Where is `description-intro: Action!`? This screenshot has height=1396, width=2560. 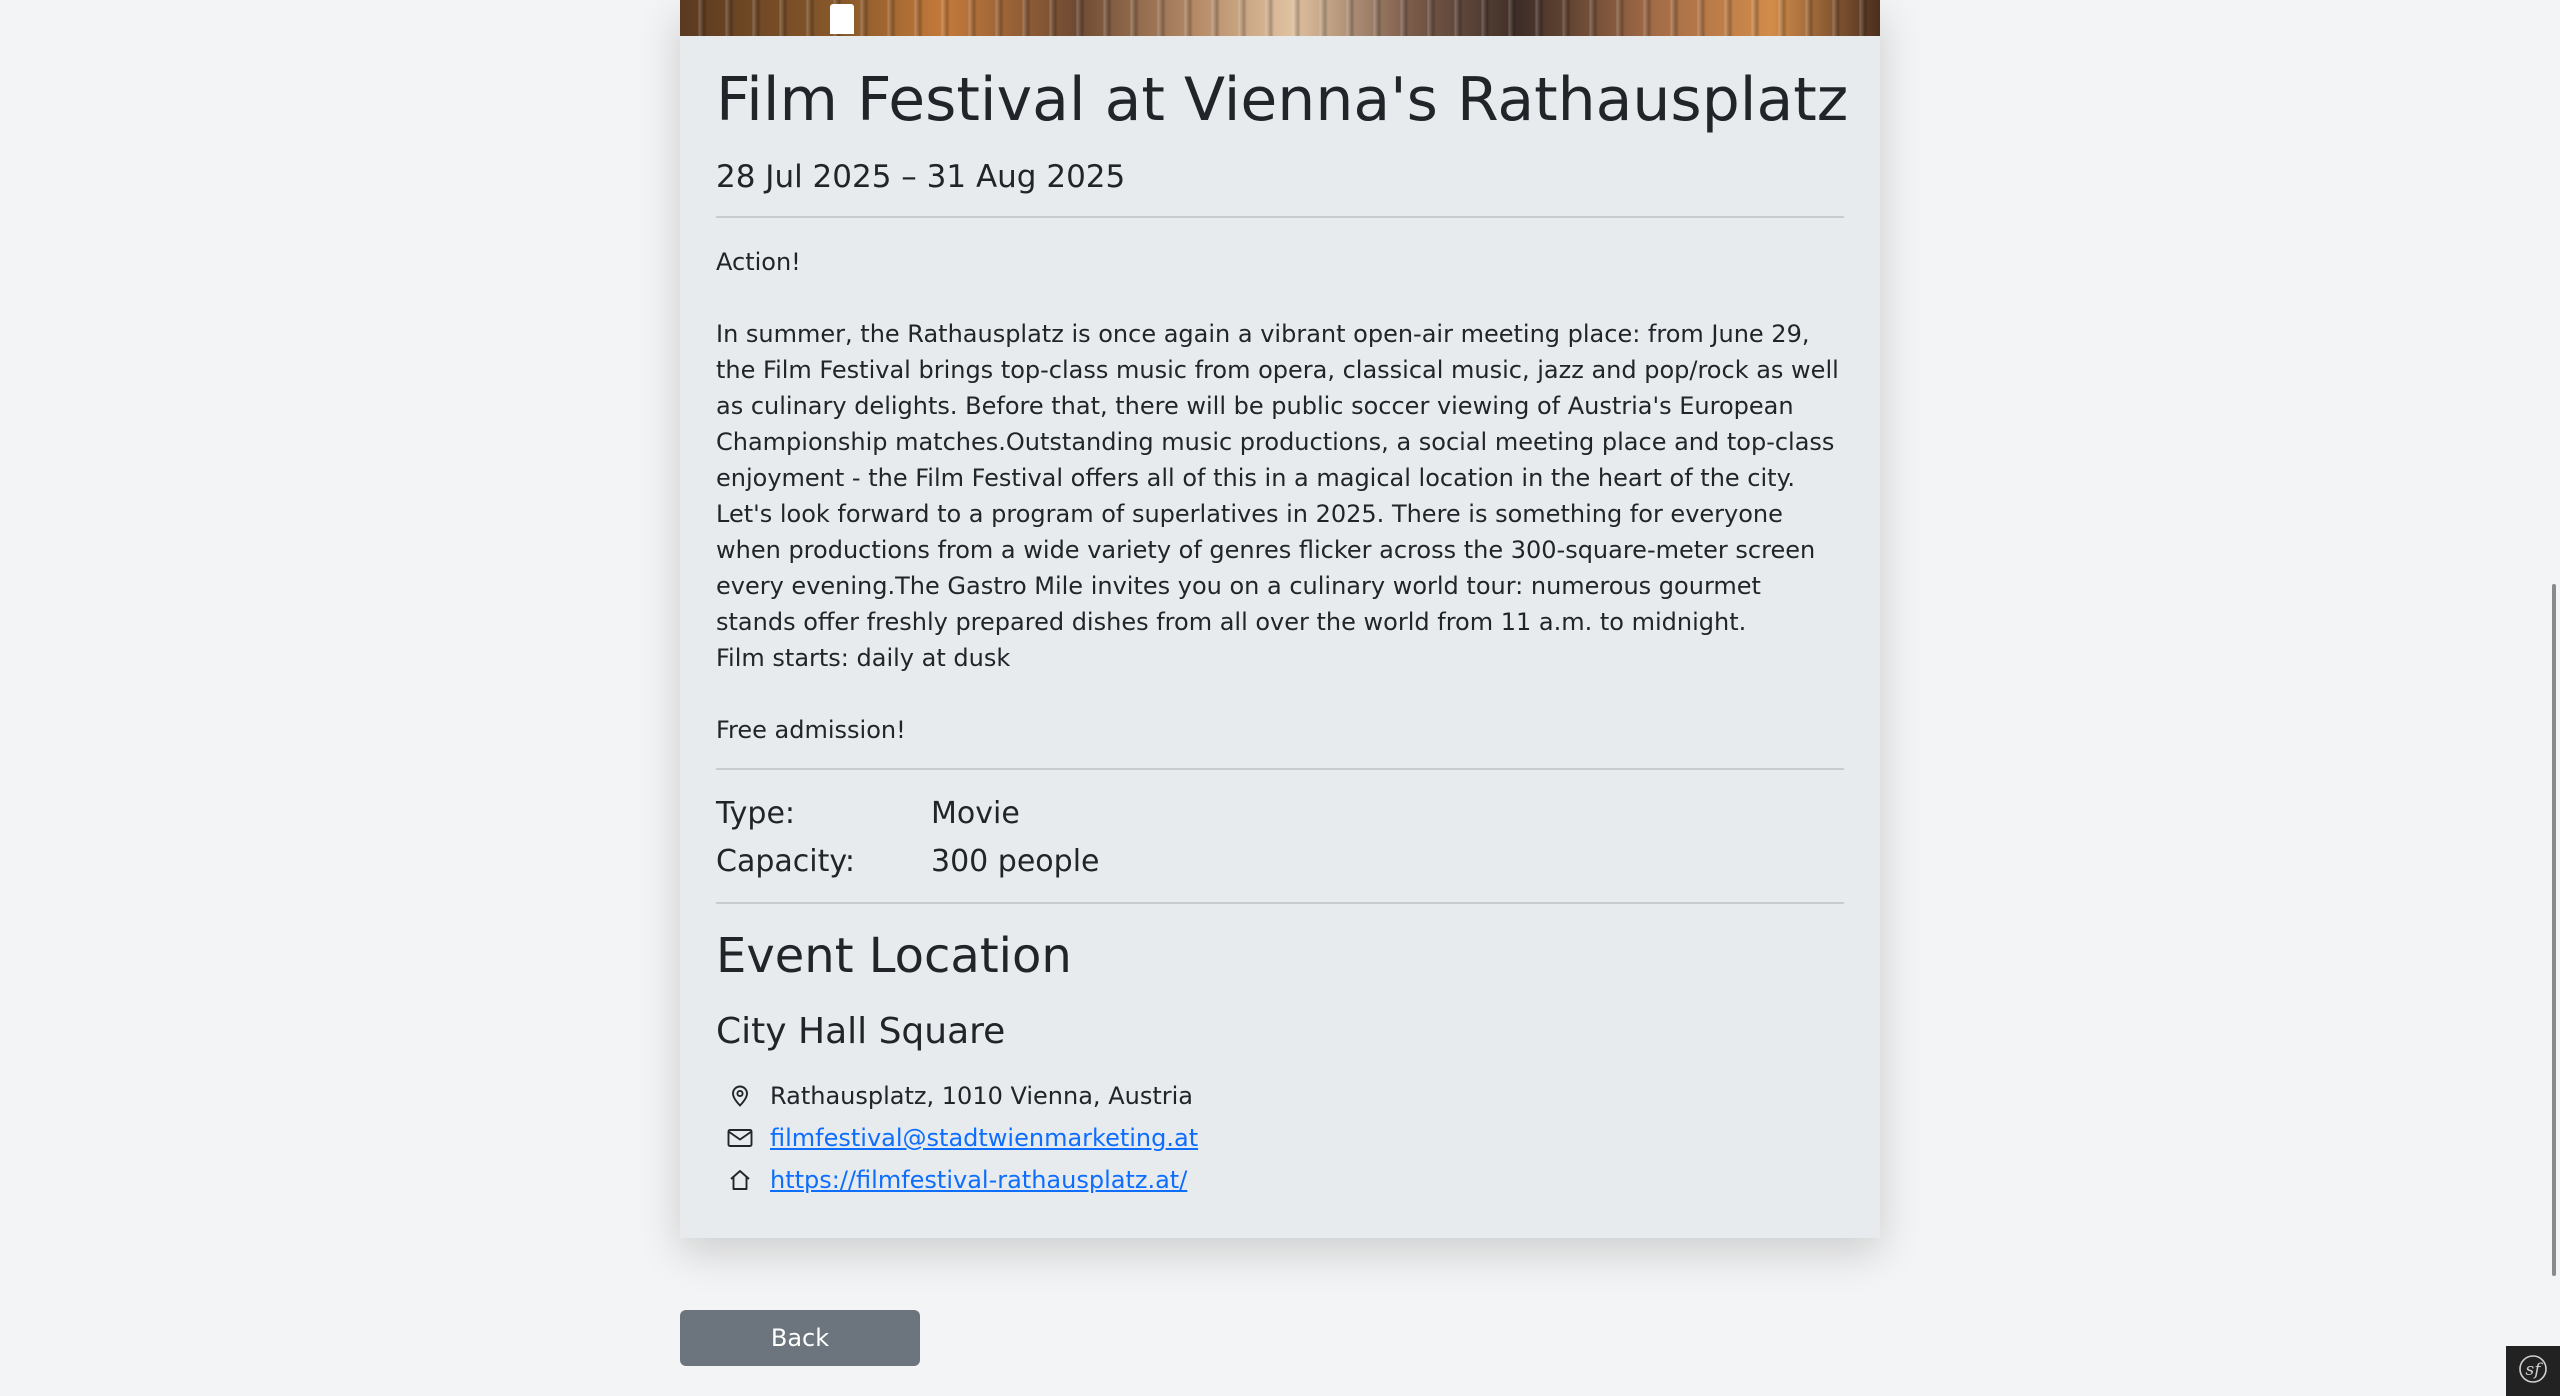 description-intro: Action! is located at coordinates (758, 262).